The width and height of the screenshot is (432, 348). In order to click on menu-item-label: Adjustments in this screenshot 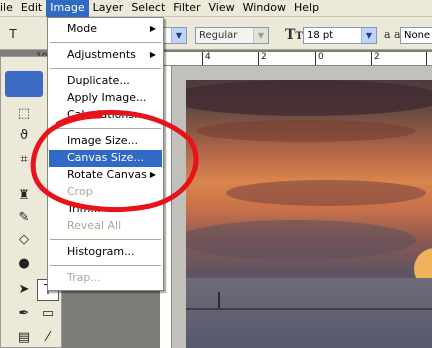, I will do `click(101, 54)`.